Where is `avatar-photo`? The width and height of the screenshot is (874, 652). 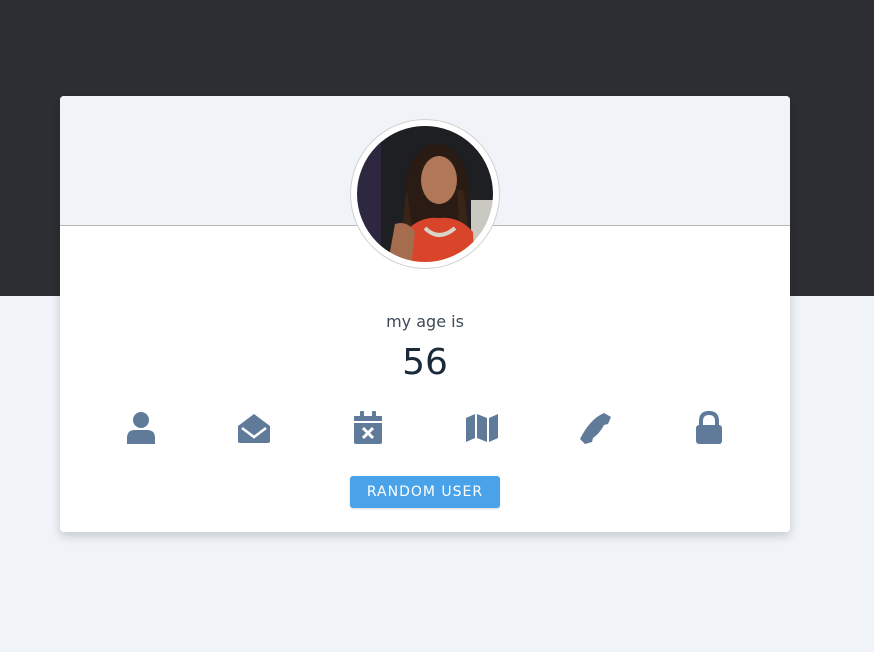 avatar-photo is located at coordinates (425, 194).